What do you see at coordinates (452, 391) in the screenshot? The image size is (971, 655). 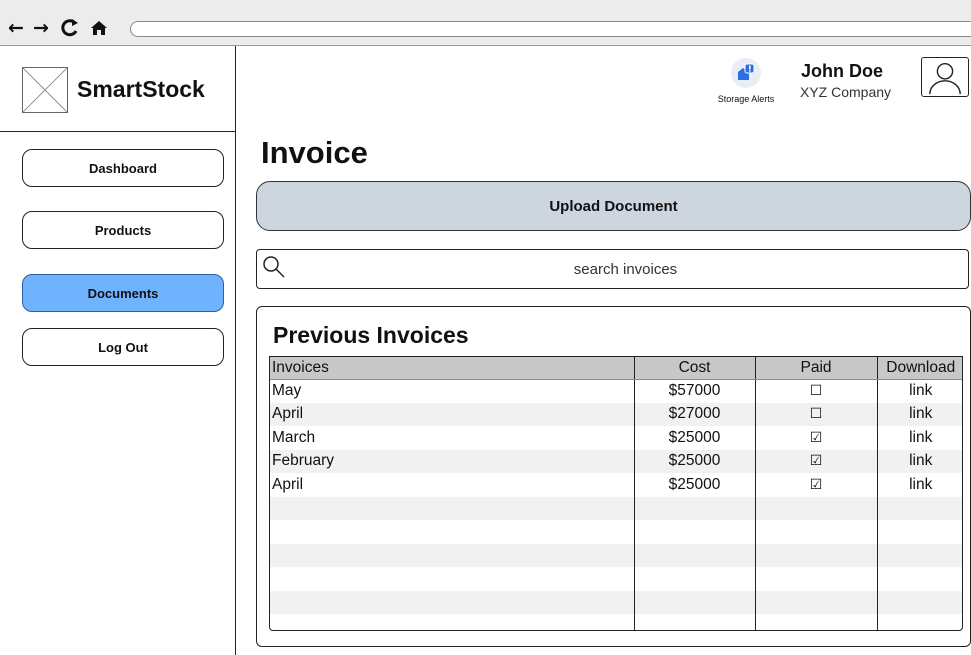 I see `table-cell: May` at bounding box center [452, 391].